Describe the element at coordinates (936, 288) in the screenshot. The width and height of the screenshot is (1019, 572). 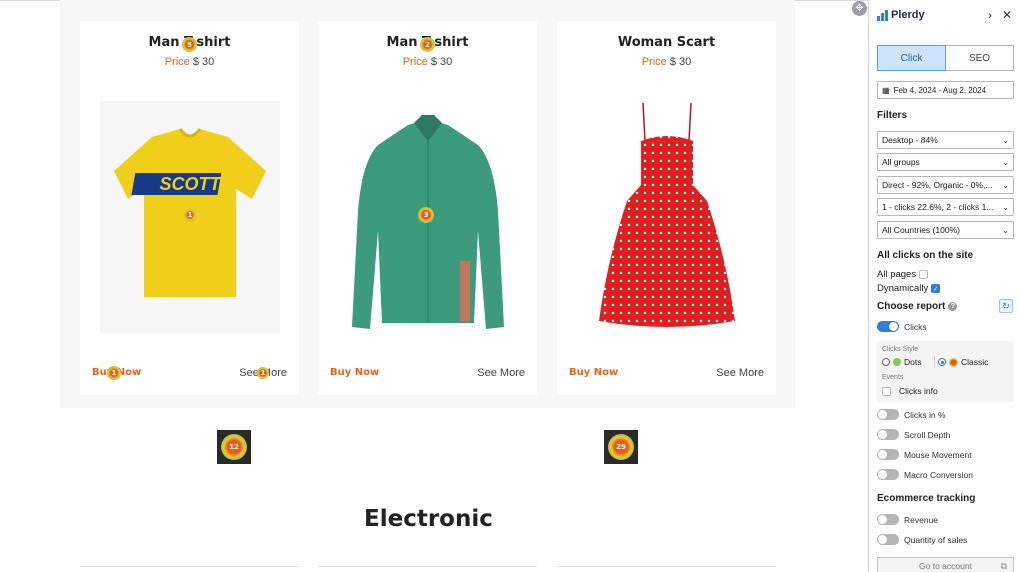
I see `dynamically-checkbox: ✓` at that location.